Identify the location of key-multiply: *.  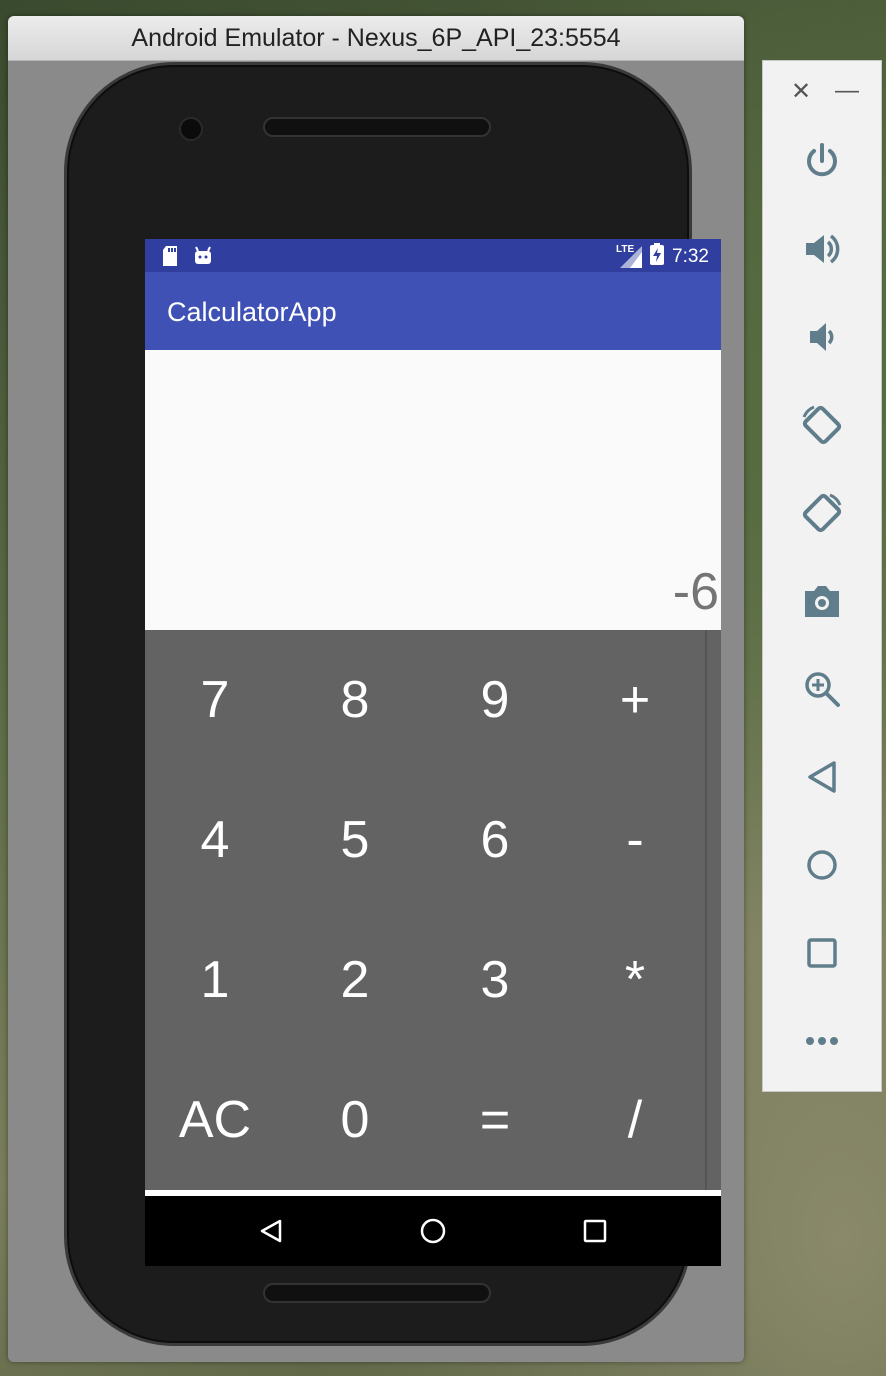
(635, 980).